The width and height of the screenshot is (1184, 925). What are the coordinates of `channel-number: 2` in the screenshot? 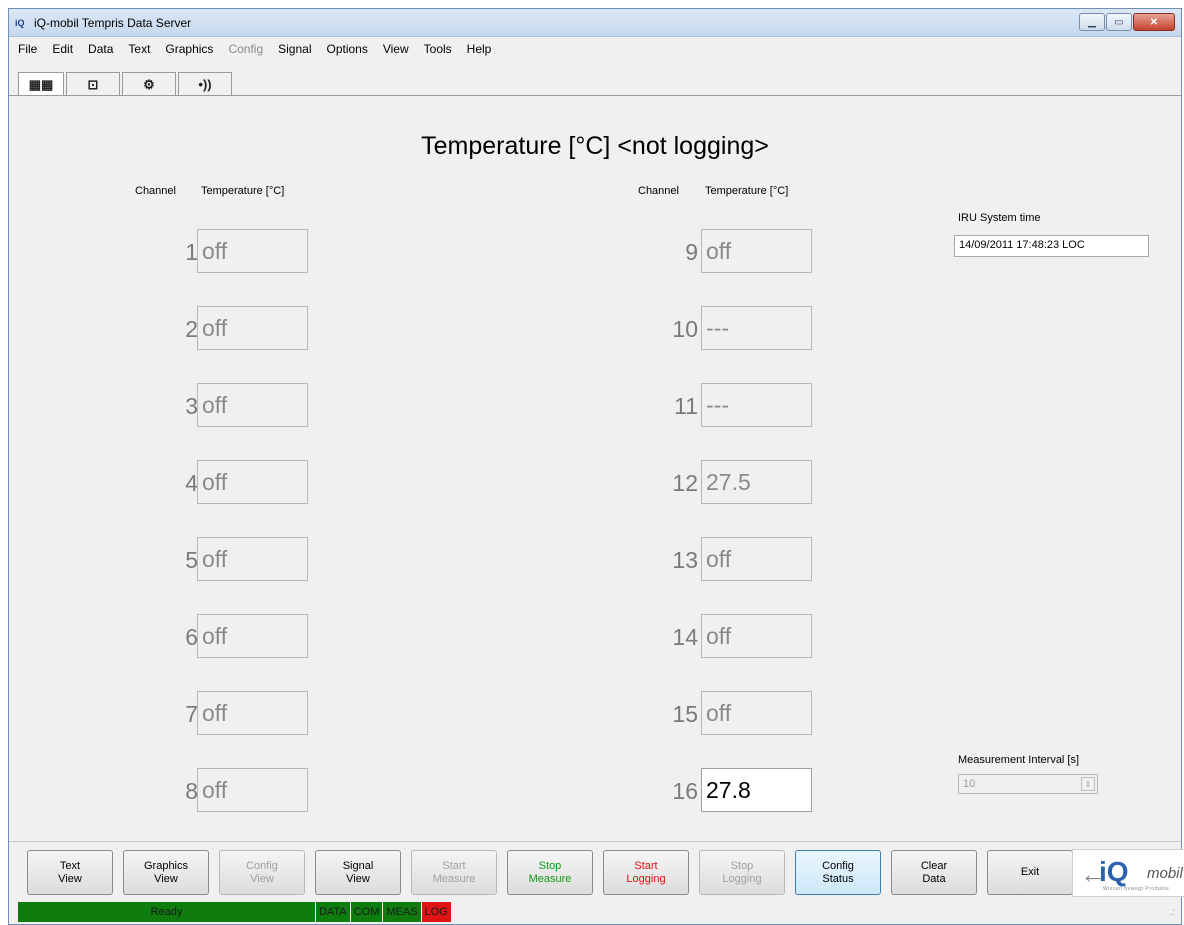 It's located at (191, 329).